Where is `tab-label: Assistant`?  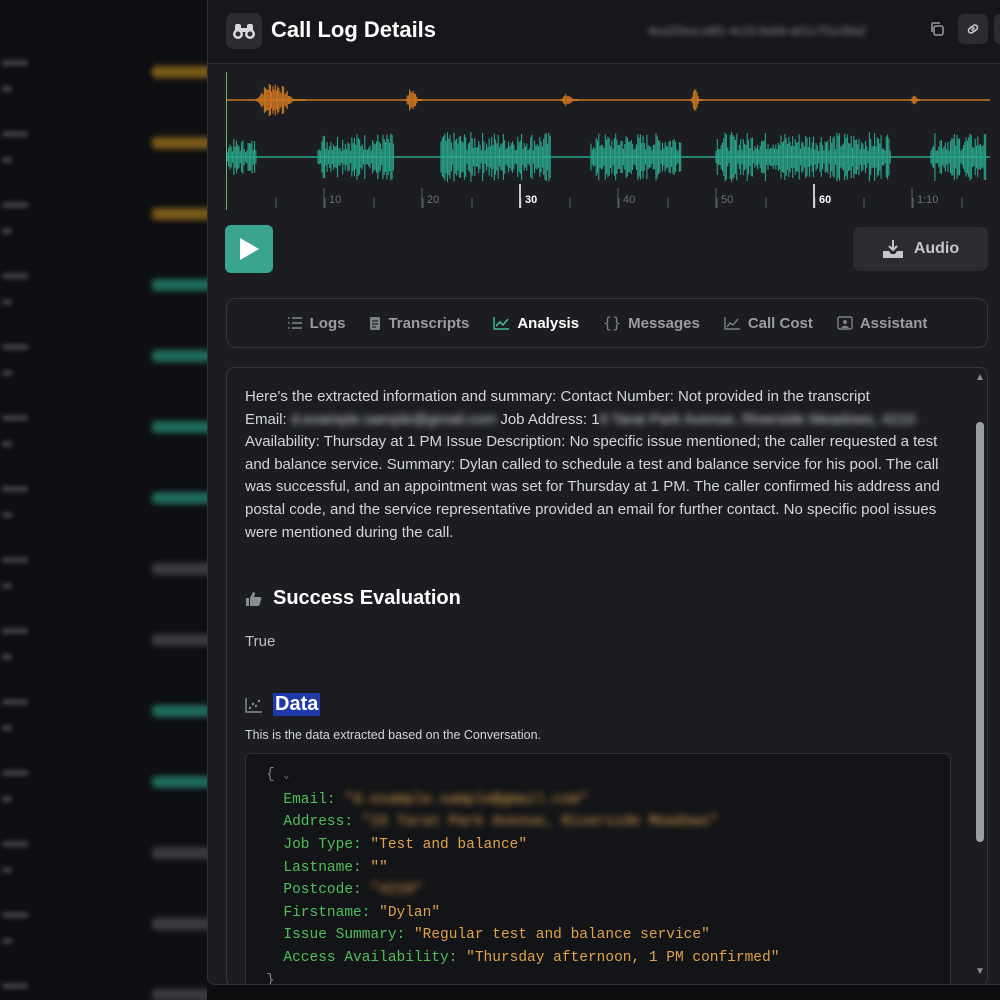 tab-label: Assistant is located at coordinates (893, 323).